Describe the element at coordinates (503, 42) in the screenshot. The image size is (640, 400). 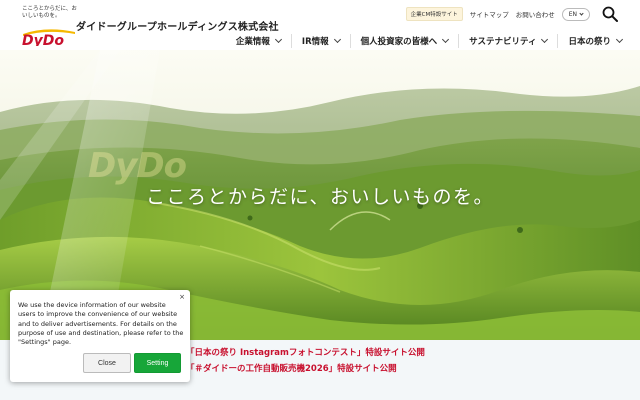
I see `nav-item-label: サステナビリティ` at that location.